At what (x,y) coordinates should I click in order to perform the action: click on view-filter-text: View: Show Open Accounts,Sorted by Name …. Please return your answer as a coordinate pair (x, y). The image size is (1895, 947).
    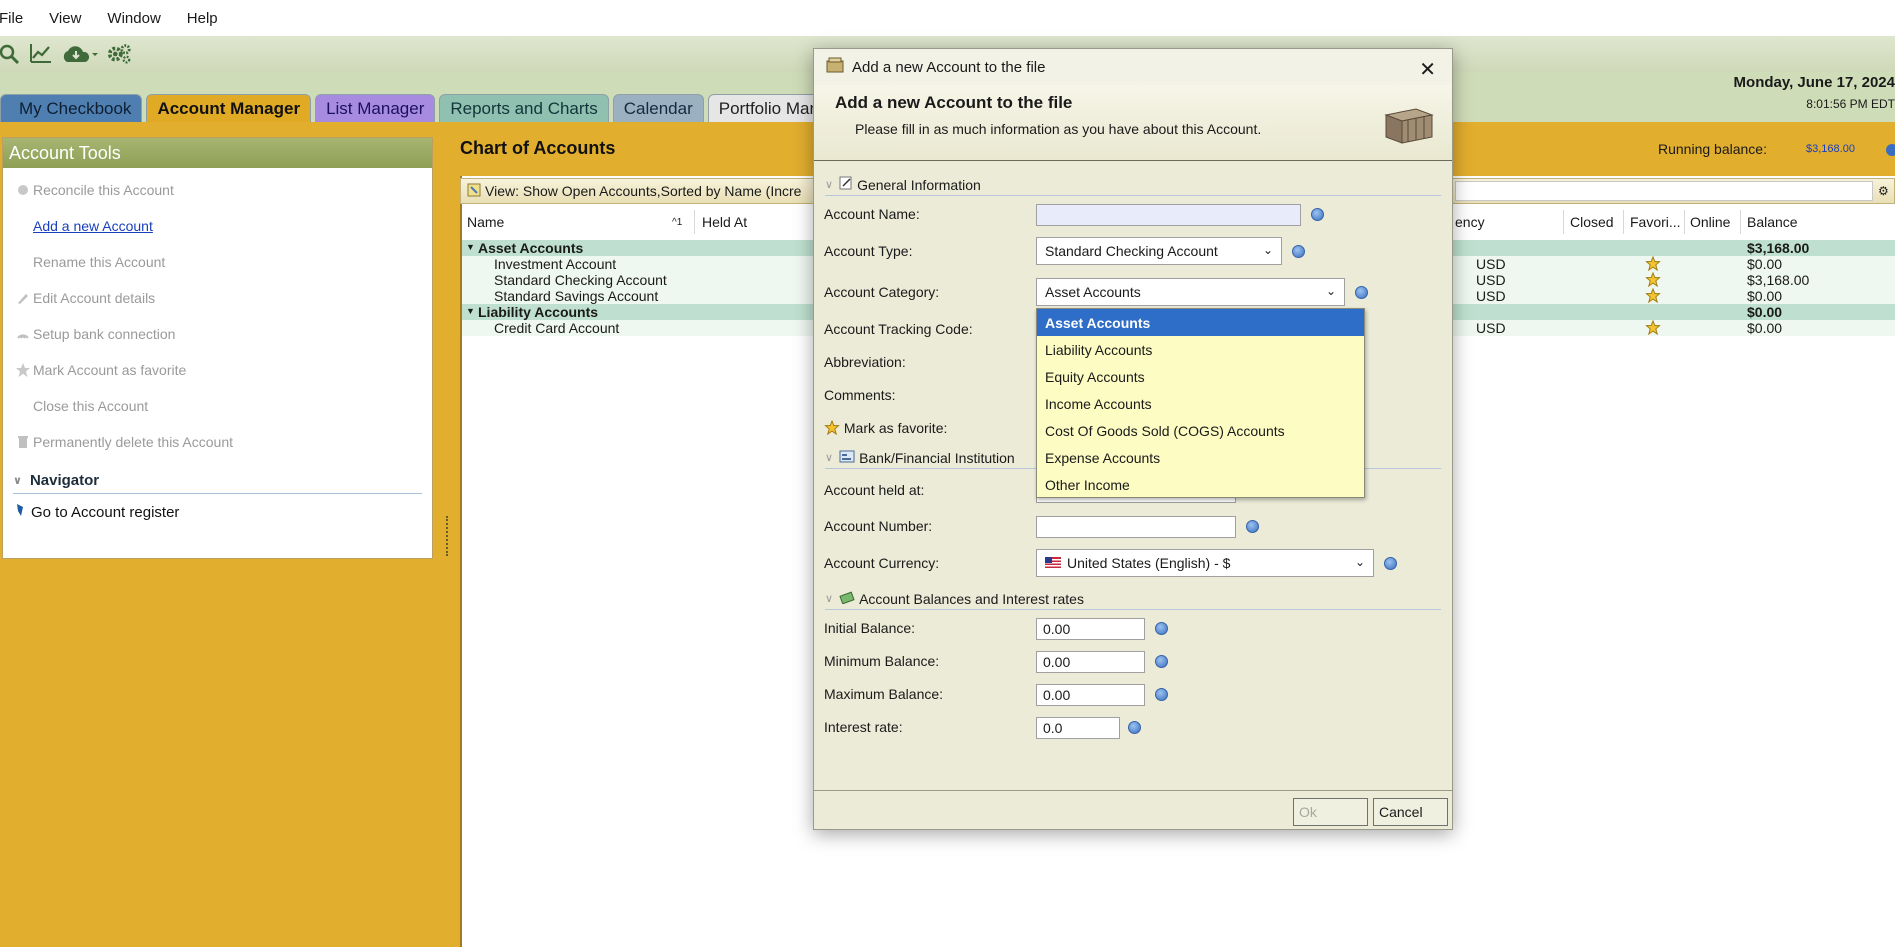
    Looking at the image, I should click on (643, 191).